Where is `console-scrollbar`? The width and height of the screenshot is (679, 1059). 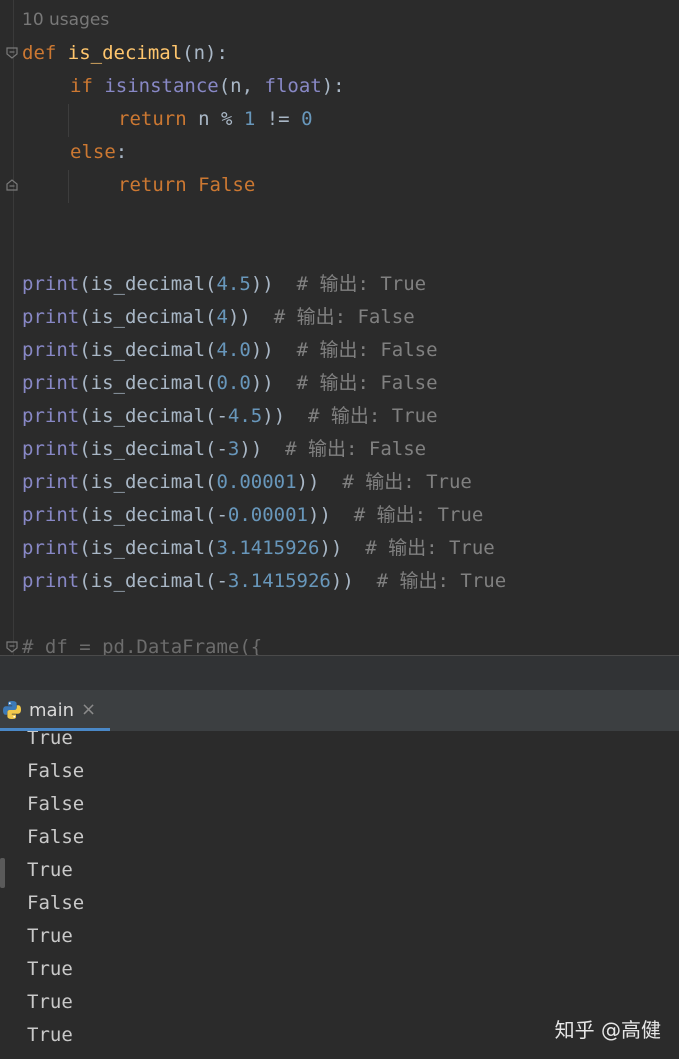
console-scrollbar is located at coordinates (2, 873).